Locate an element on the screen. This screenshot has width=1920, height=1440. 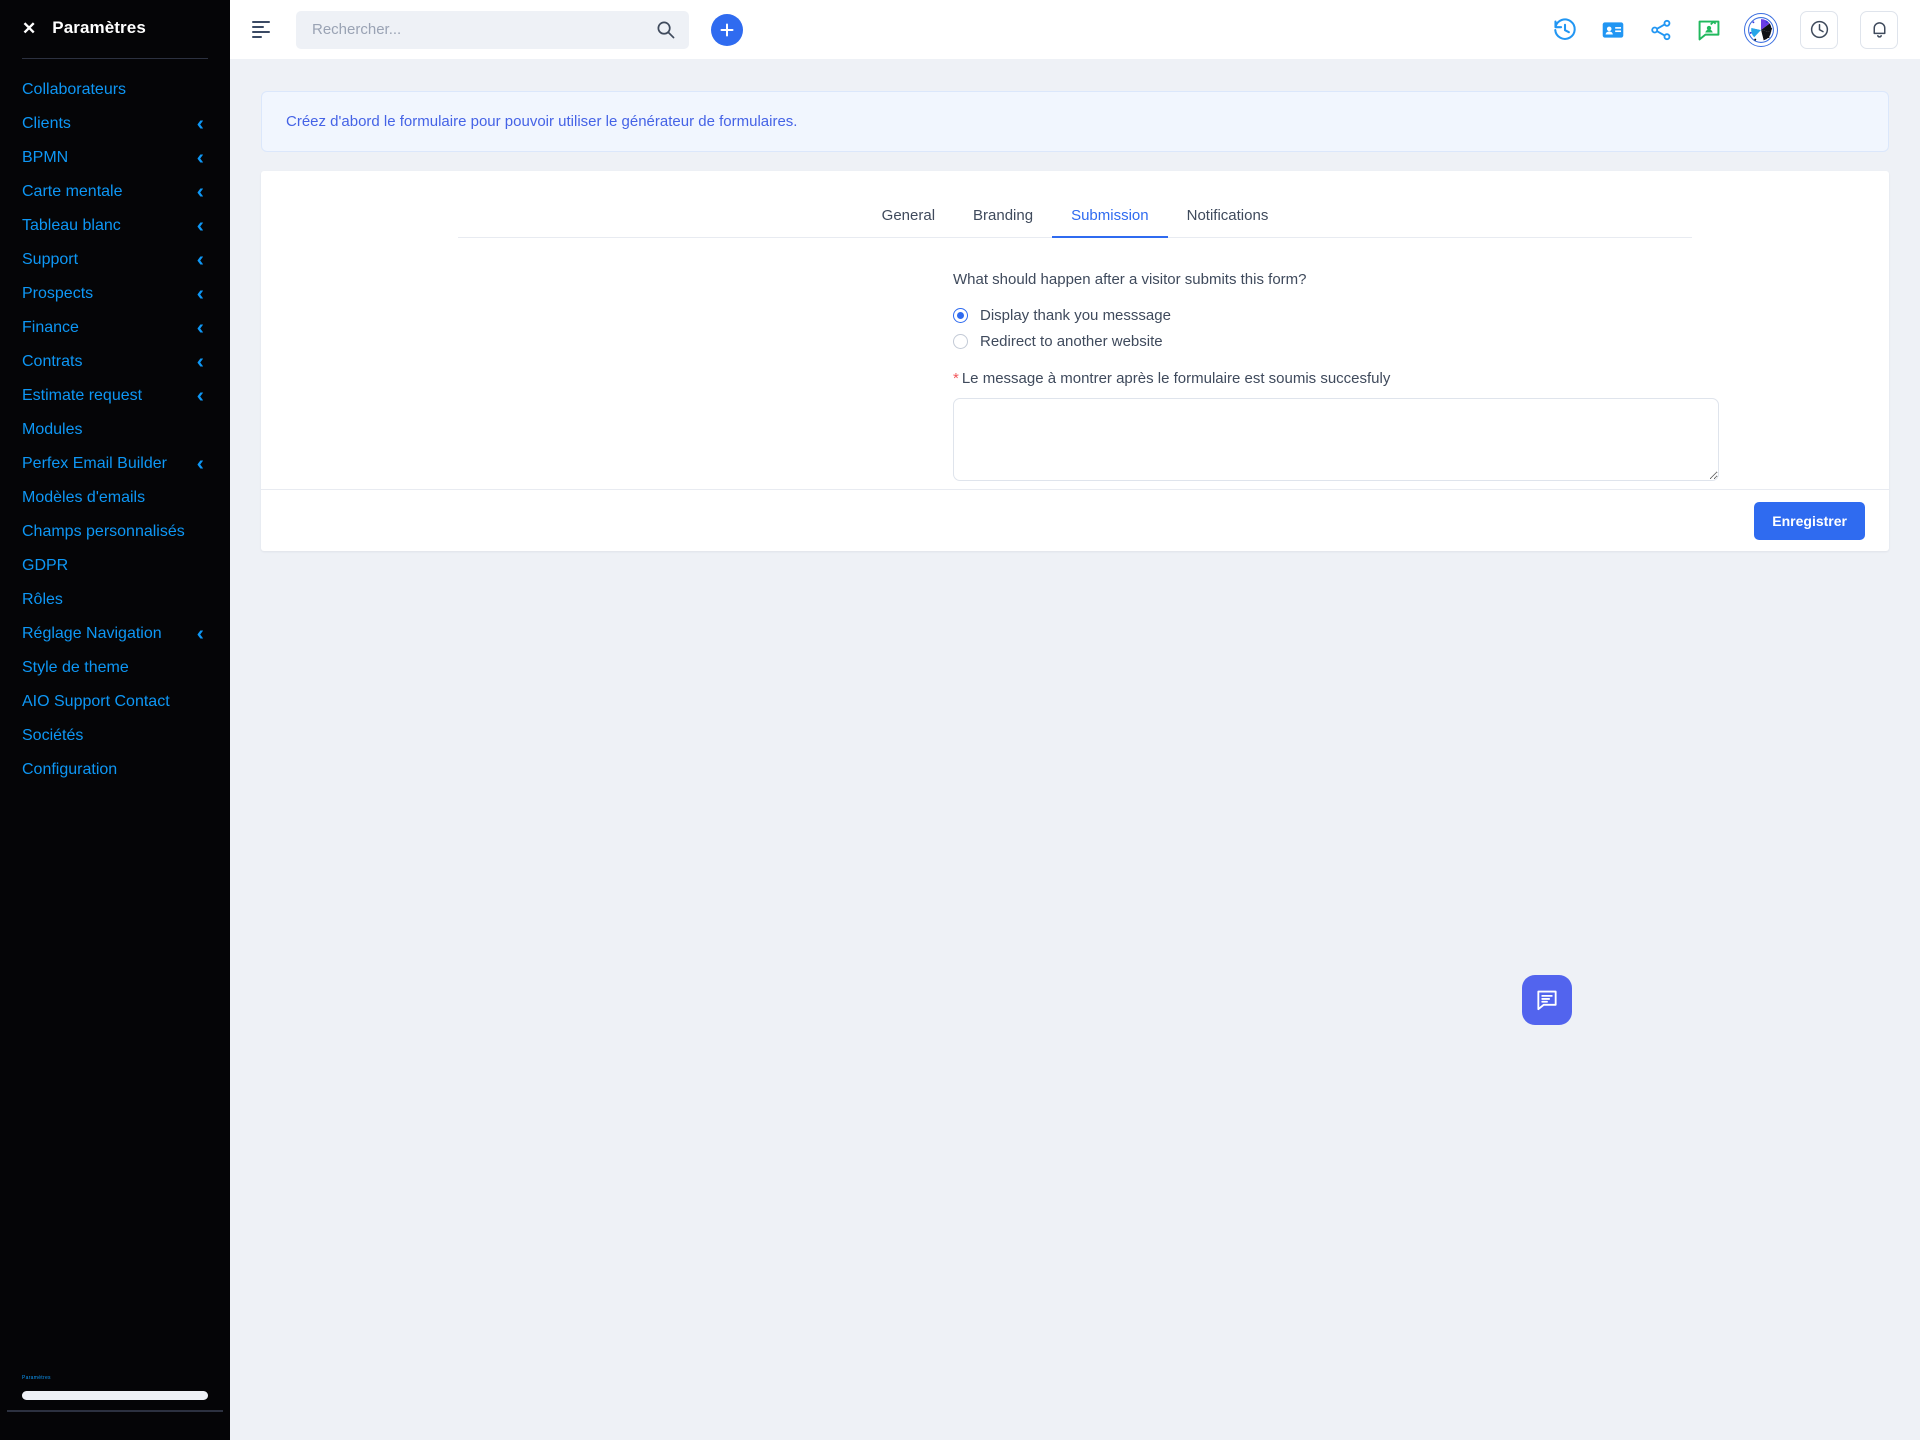
sidebar-item-label: AIO Support Contact is located at coordinates (96, 701).